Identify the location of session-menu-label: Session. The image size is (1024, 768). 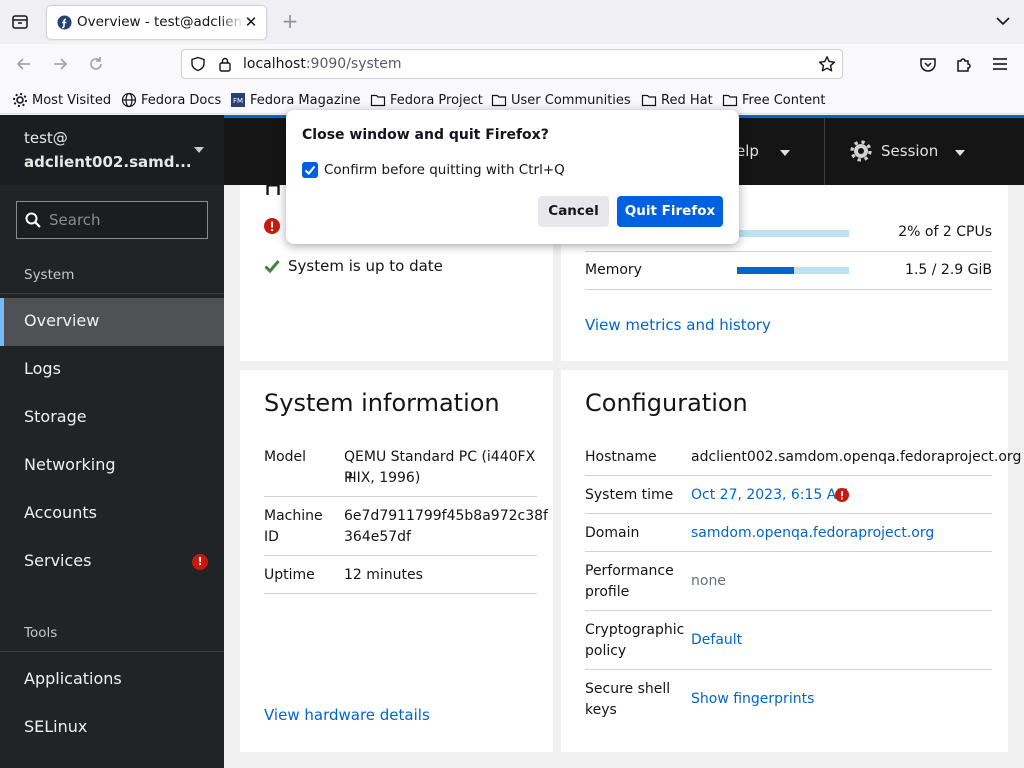
(909, 151).